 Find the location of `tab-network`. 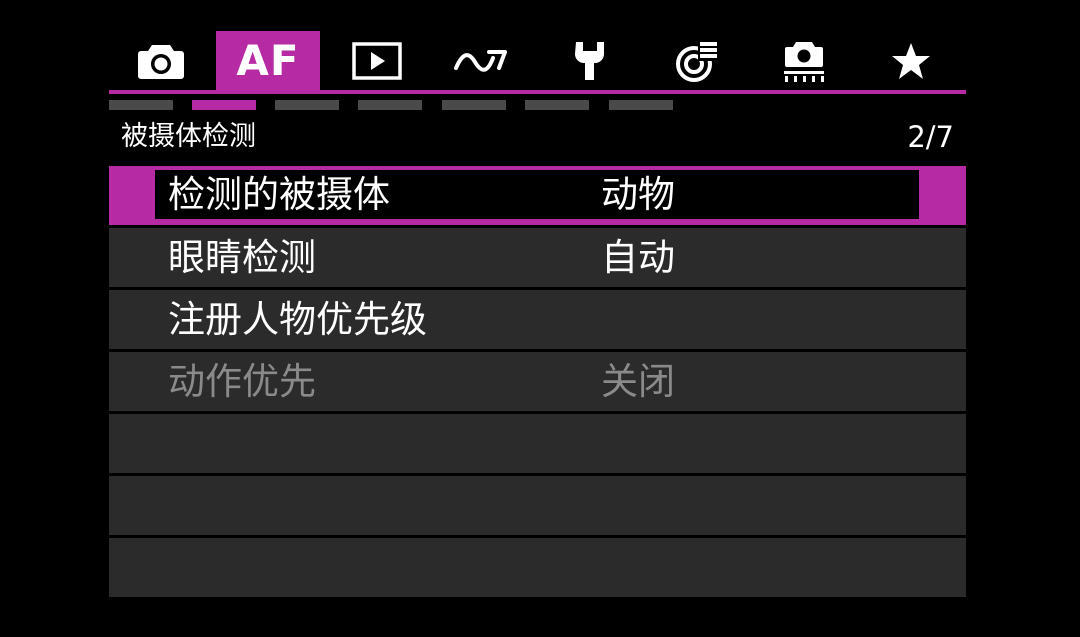

tab-network is located at coordinates (697, 60).